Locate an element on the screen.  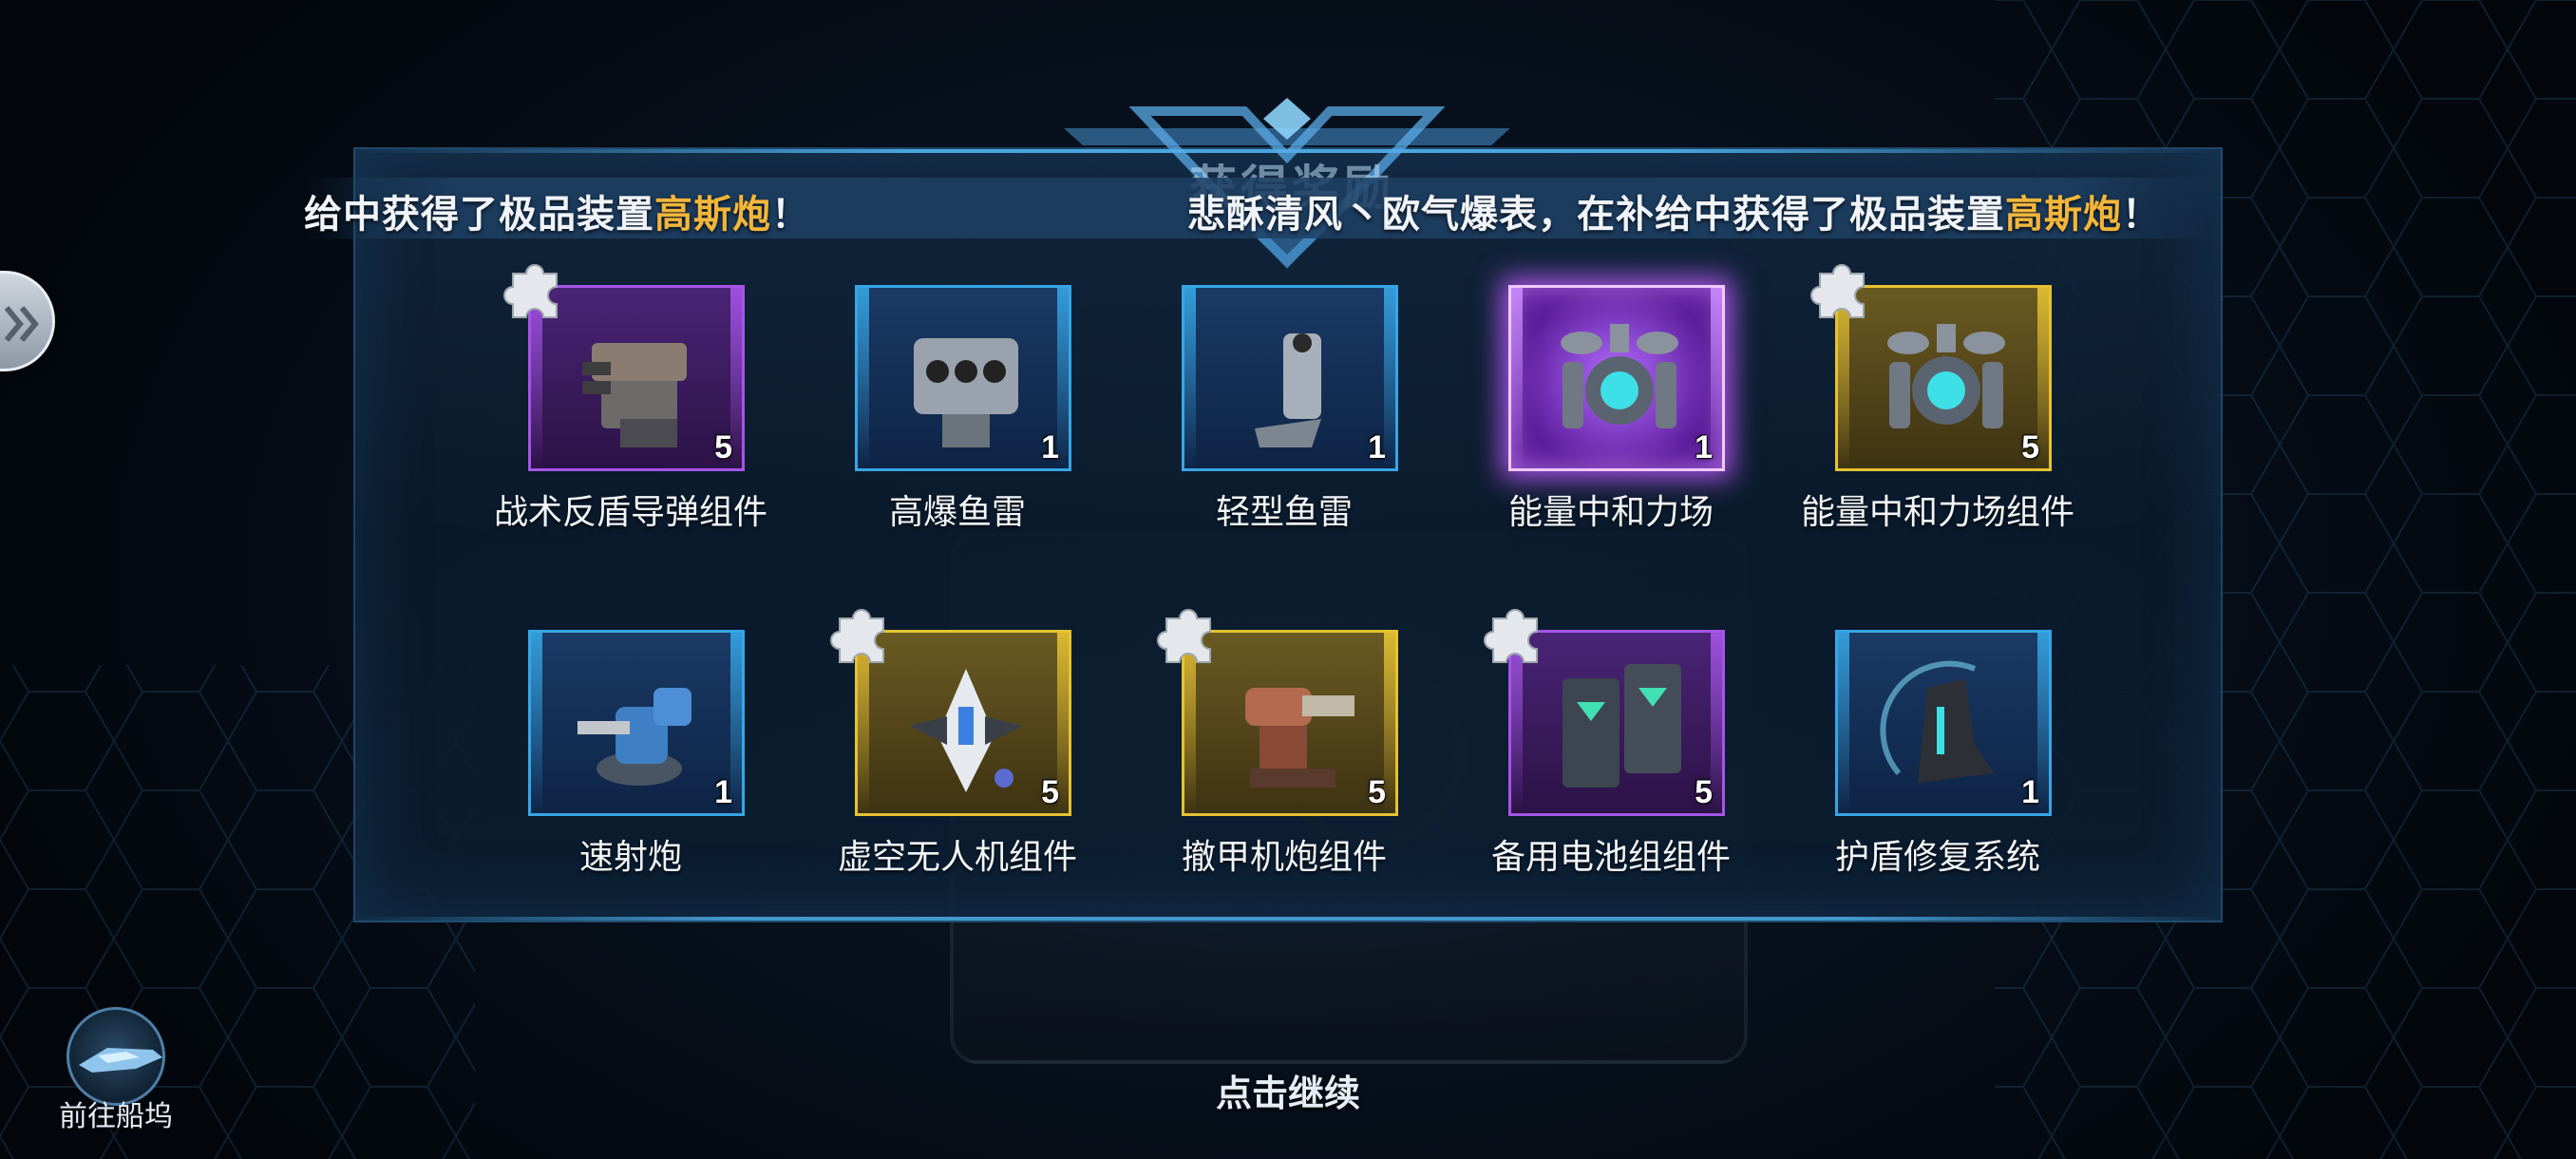
broadcast-marquee: 给中获得了极品装置高斯炮！ 悲酥清风丶欧气爆表，在补给中获得了极品装置高斯炮！ is located at coordinates (1263, 208).